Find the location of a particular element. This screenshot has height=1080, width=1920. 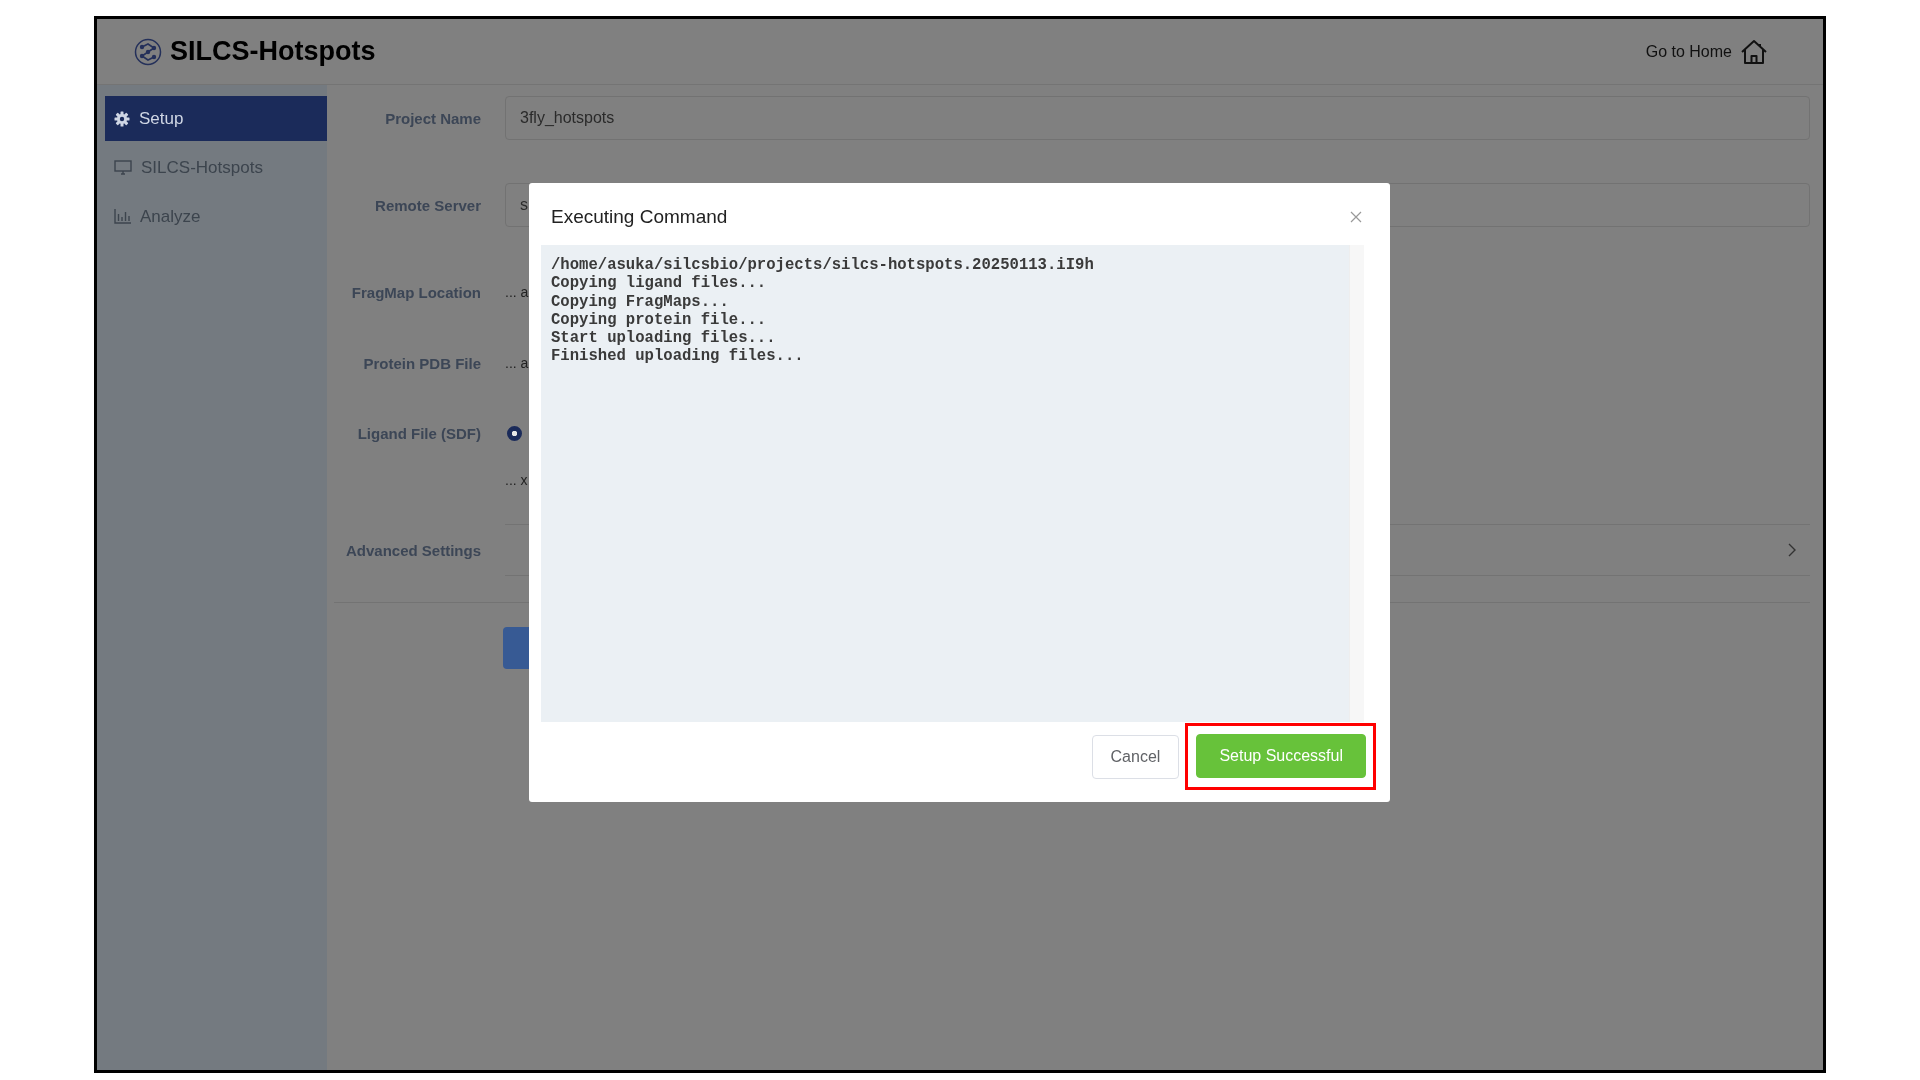

sidebar-item: SILCS-Hotspots is located at coordinates (216, 167).